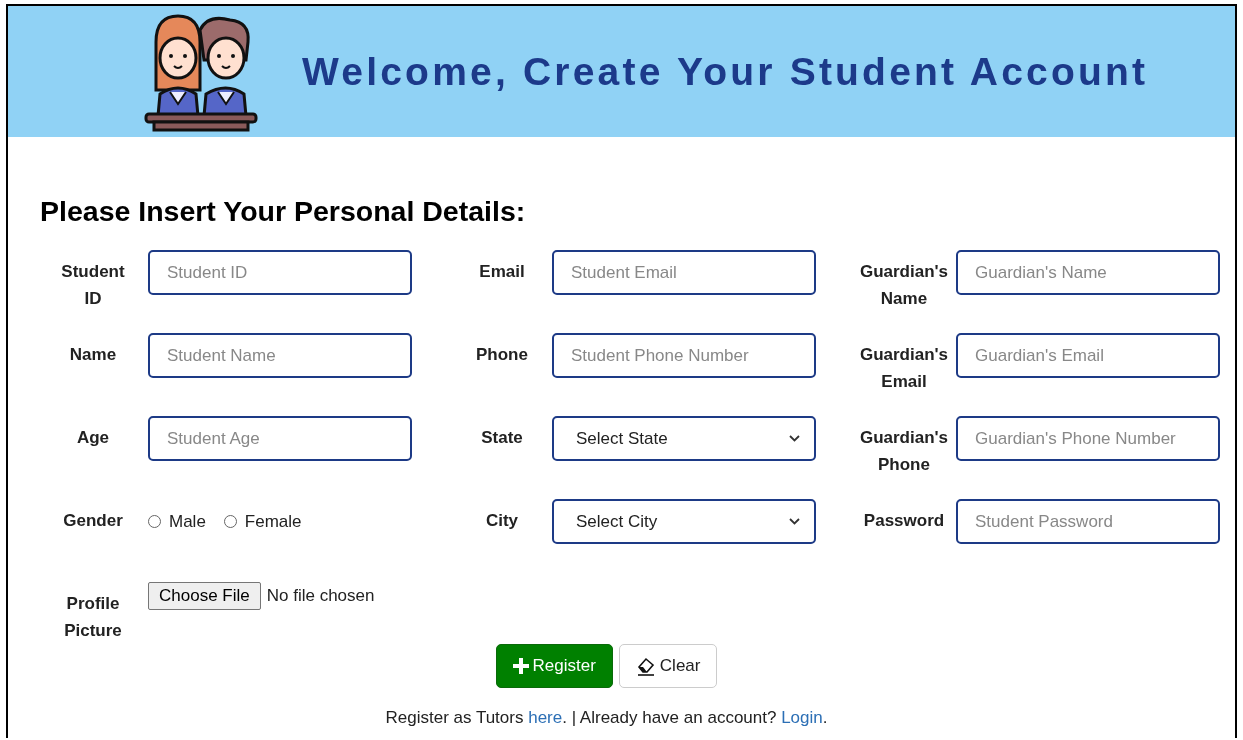 The width and height of the screenshot is (1243, 740). I want to click on field-label: Guardian's Email, so click(904, 368).